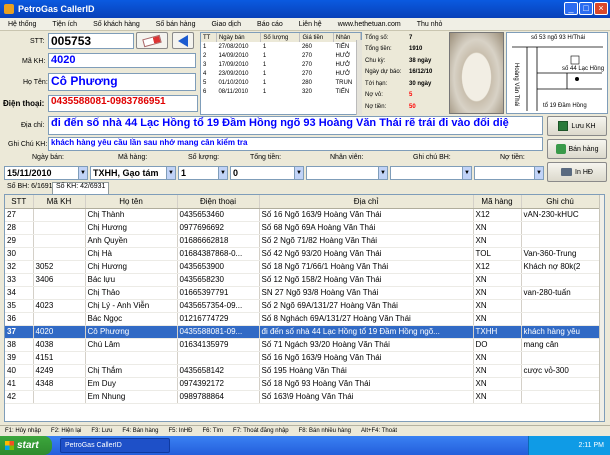 Image resolution: width=610 pixels, height=455 pixels. What do you see at coordinates (26, 445) in the screenshot?
I see `start-button: start` at bounding box center [26, 445].